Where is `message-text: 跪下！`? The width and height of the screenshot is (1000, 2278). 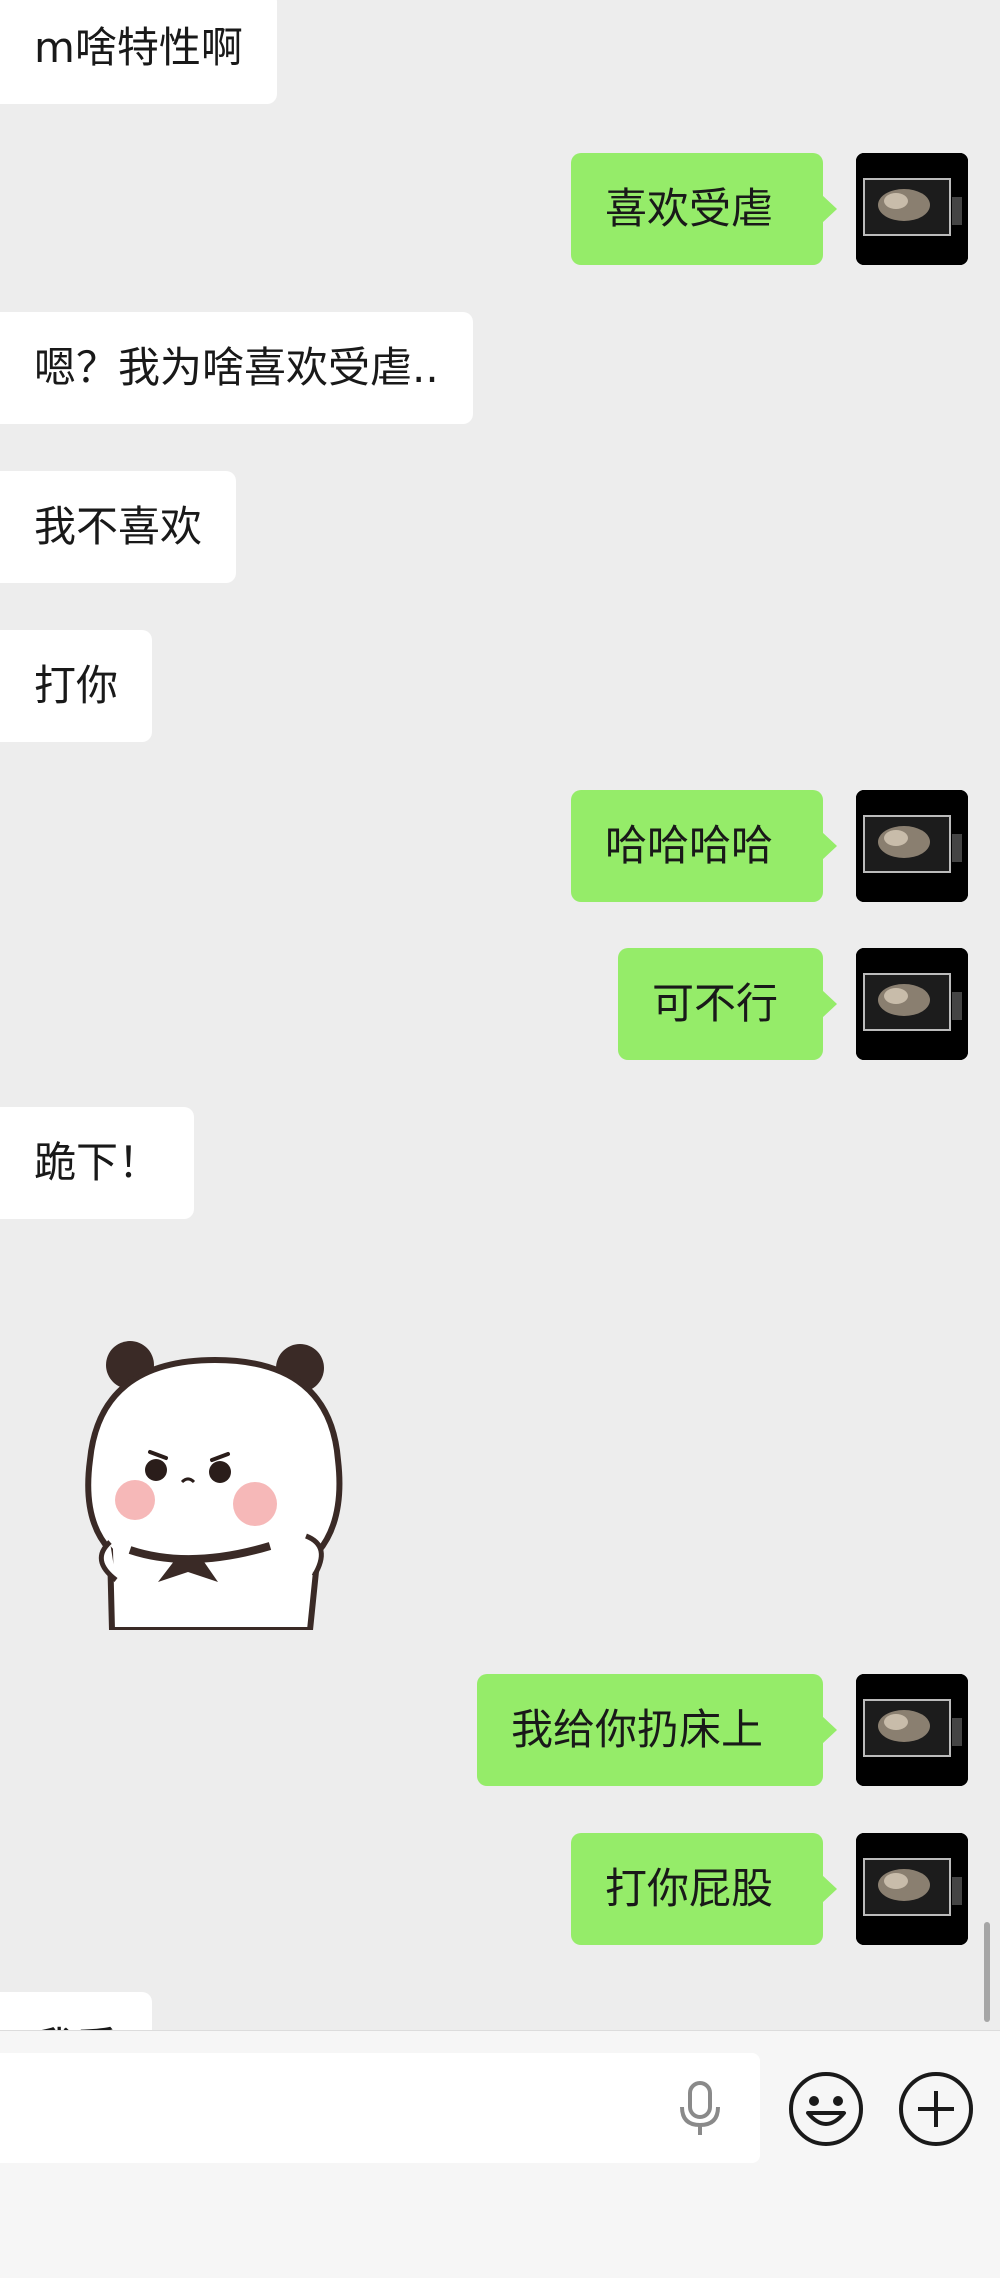
message-text: 跪下！ is located at coordinates (97, 1162).